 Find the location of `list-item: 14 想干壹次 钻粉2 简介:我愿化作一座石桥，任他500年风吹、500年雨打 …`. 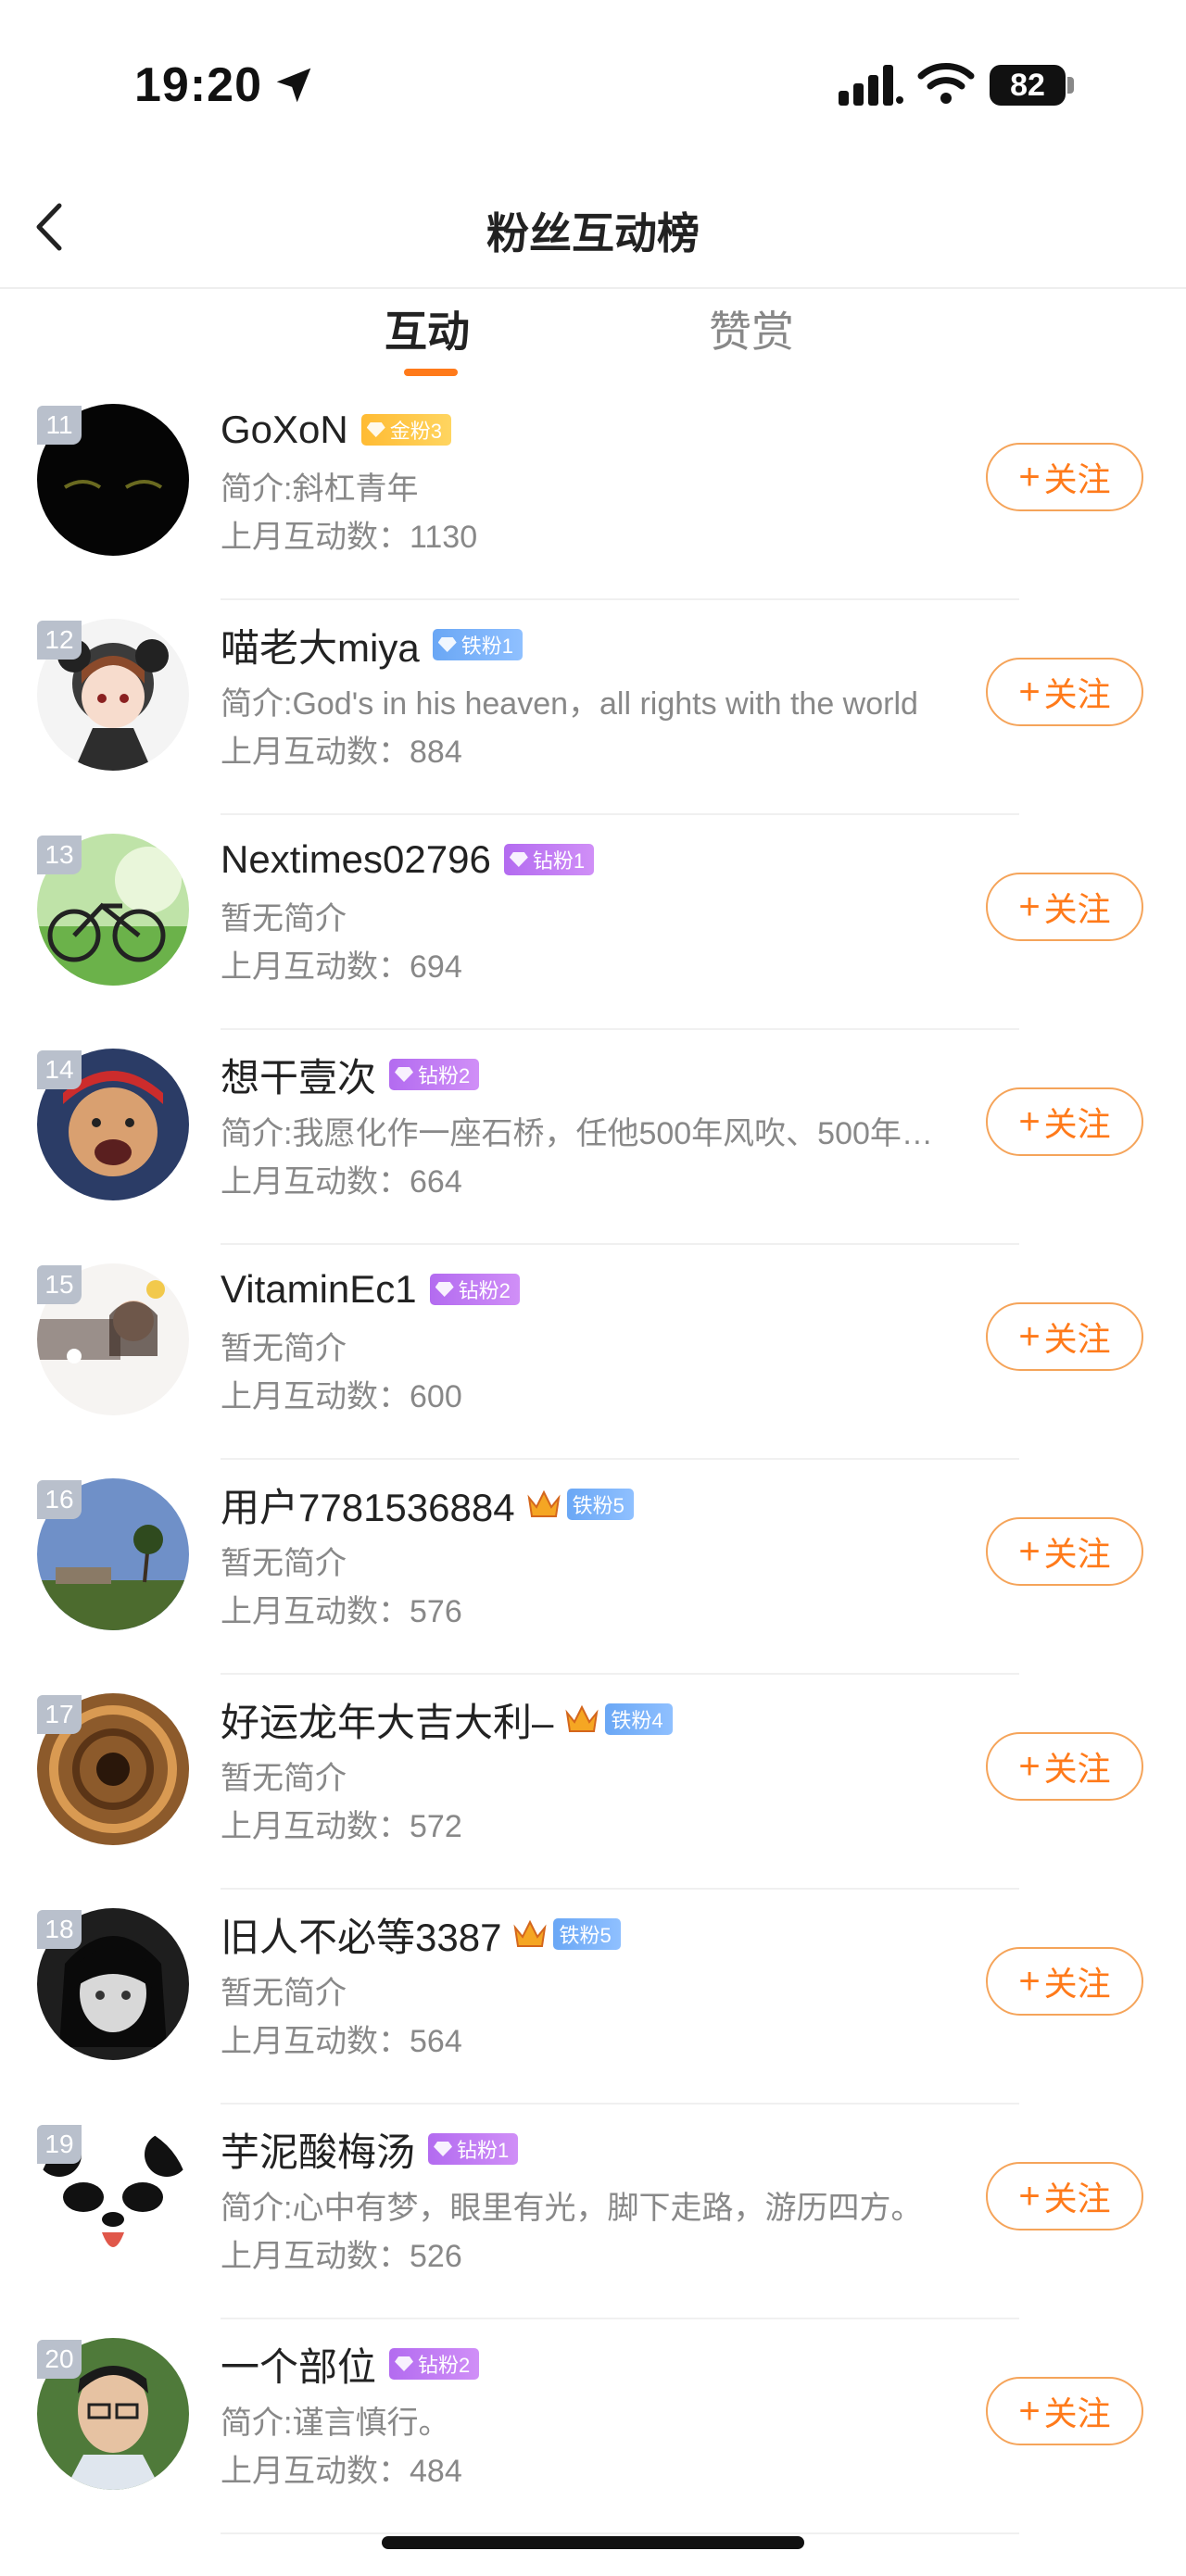

list-item: 14 想干壹次 钻粉2 简介:我愿化作一座石桥，任他500年风吹、500年雨打 … is located at coordinates (593, 1137).